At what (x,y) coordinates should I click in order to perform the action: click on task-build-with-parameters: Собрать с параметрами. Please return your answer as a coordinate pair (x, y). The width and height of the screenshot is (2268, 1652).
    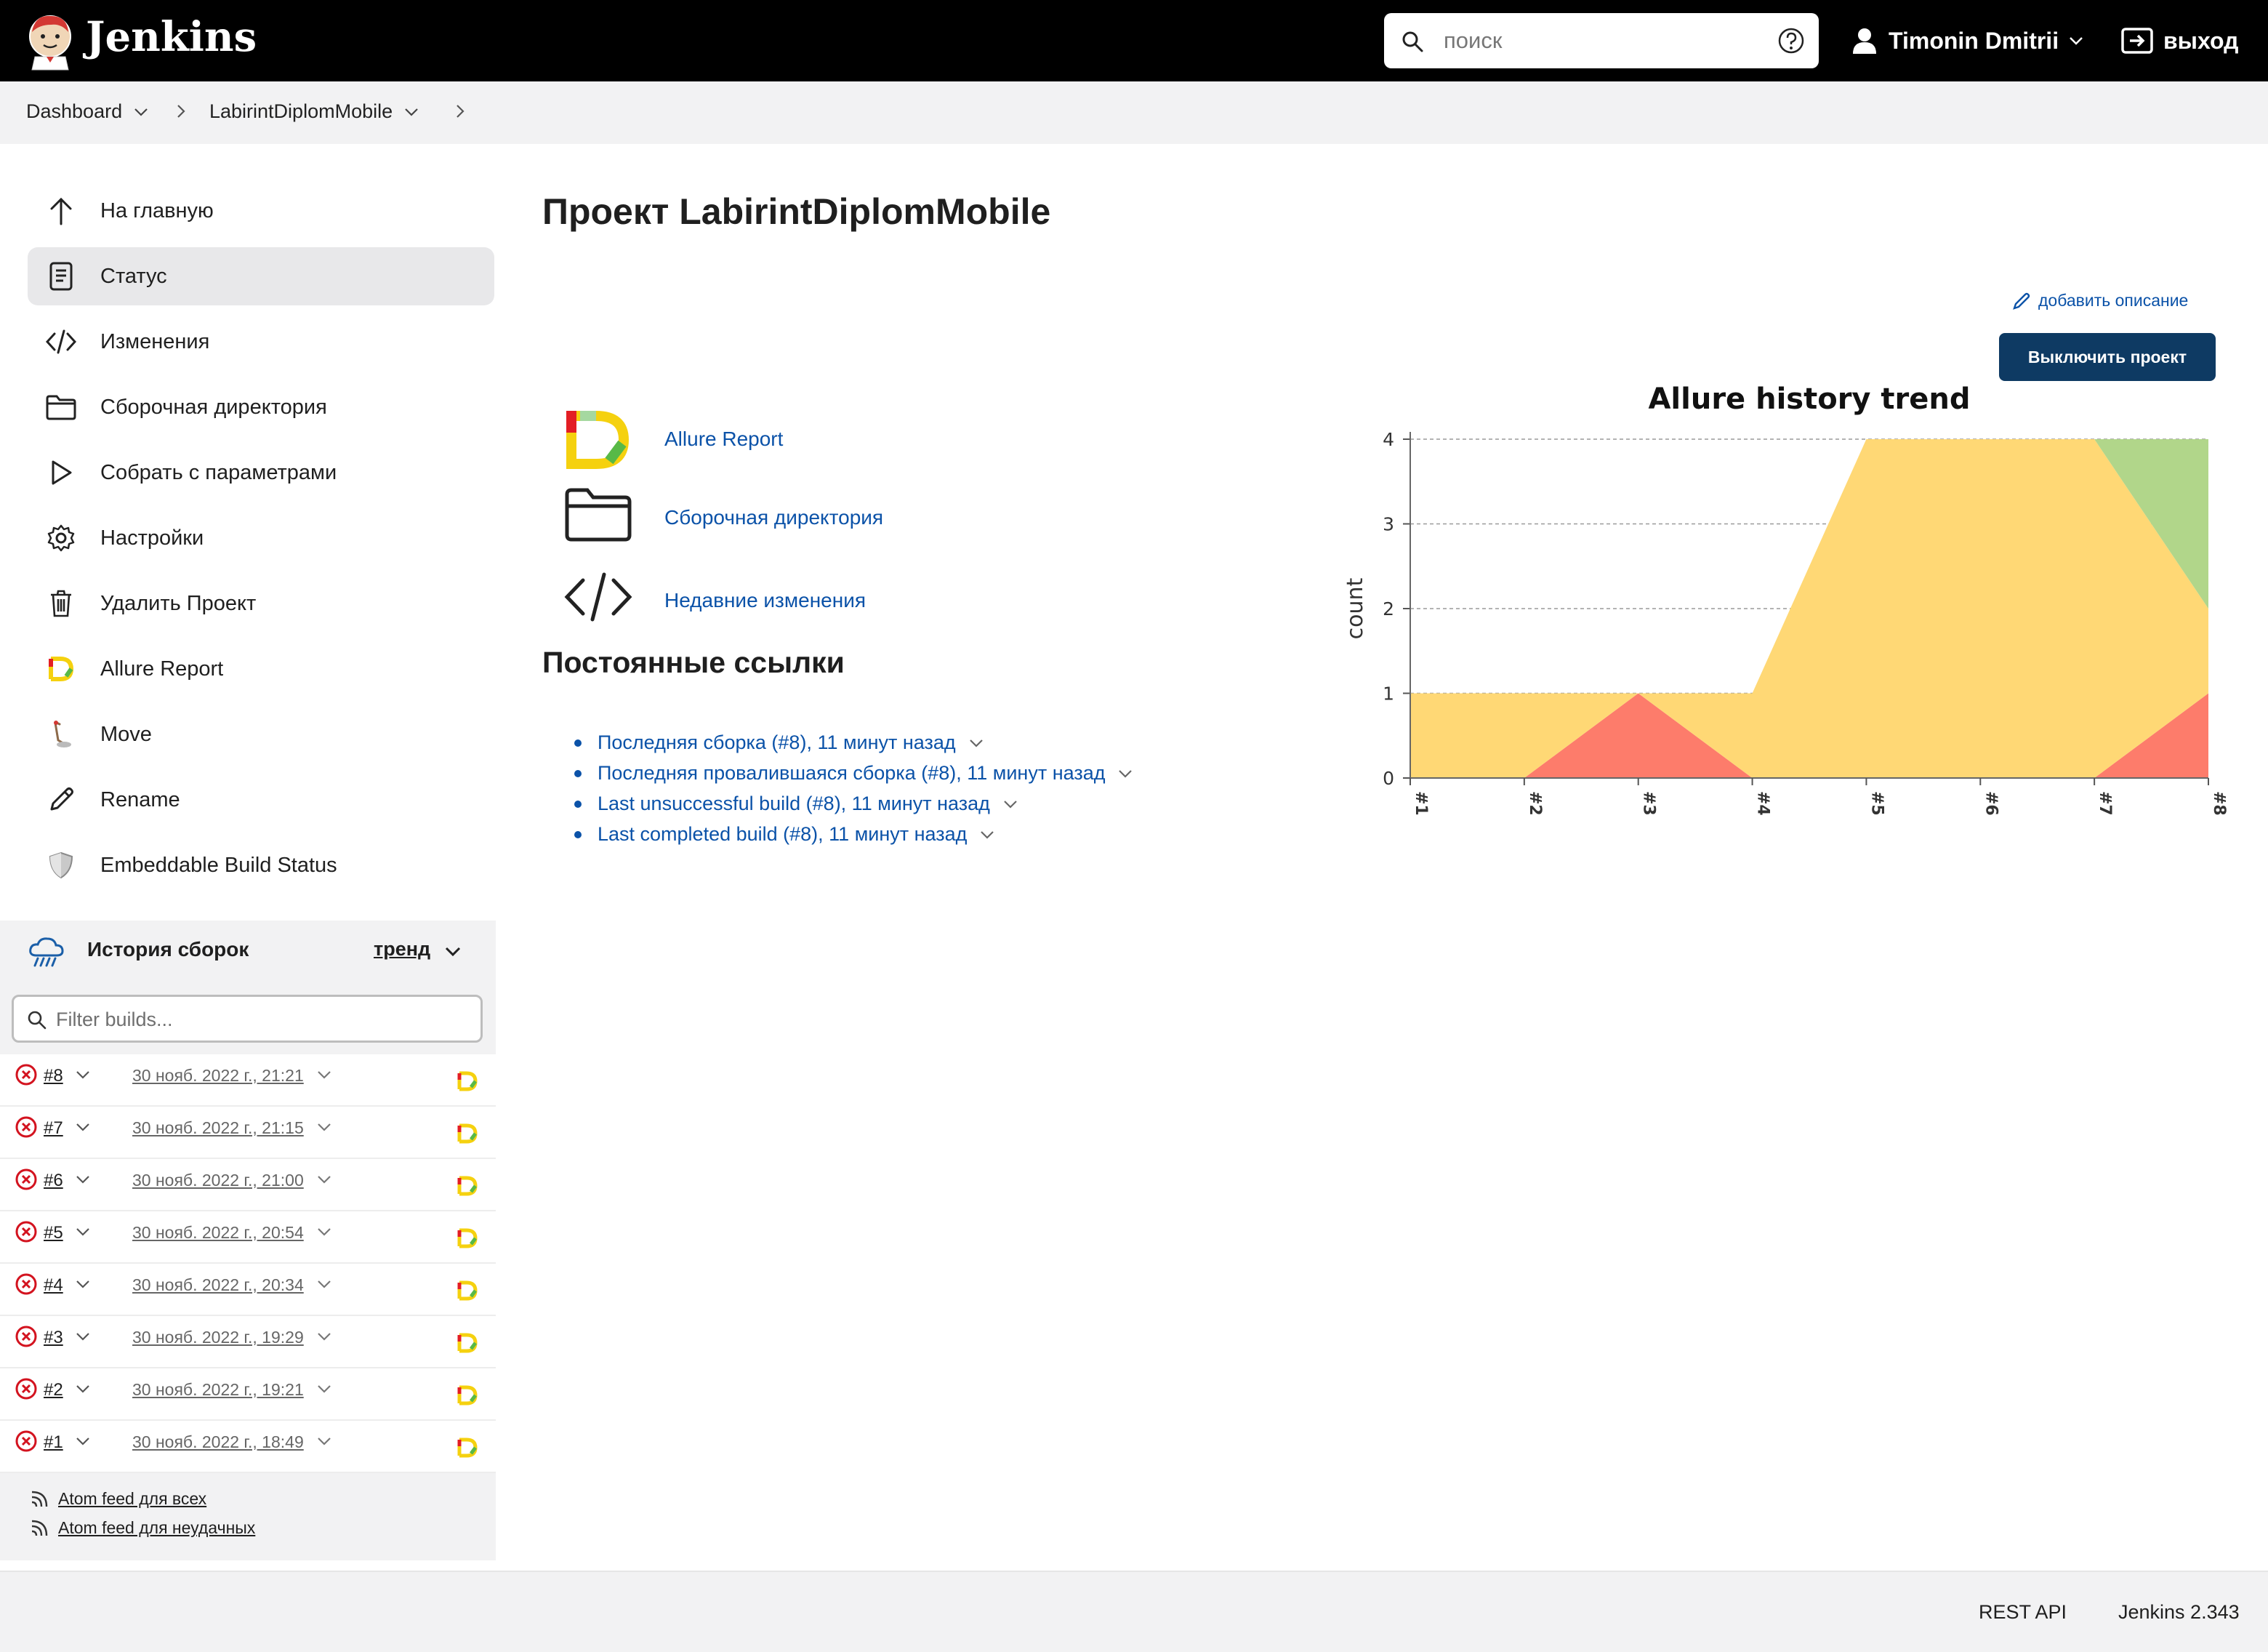
    Looking at the image, I should click on (261, 473).